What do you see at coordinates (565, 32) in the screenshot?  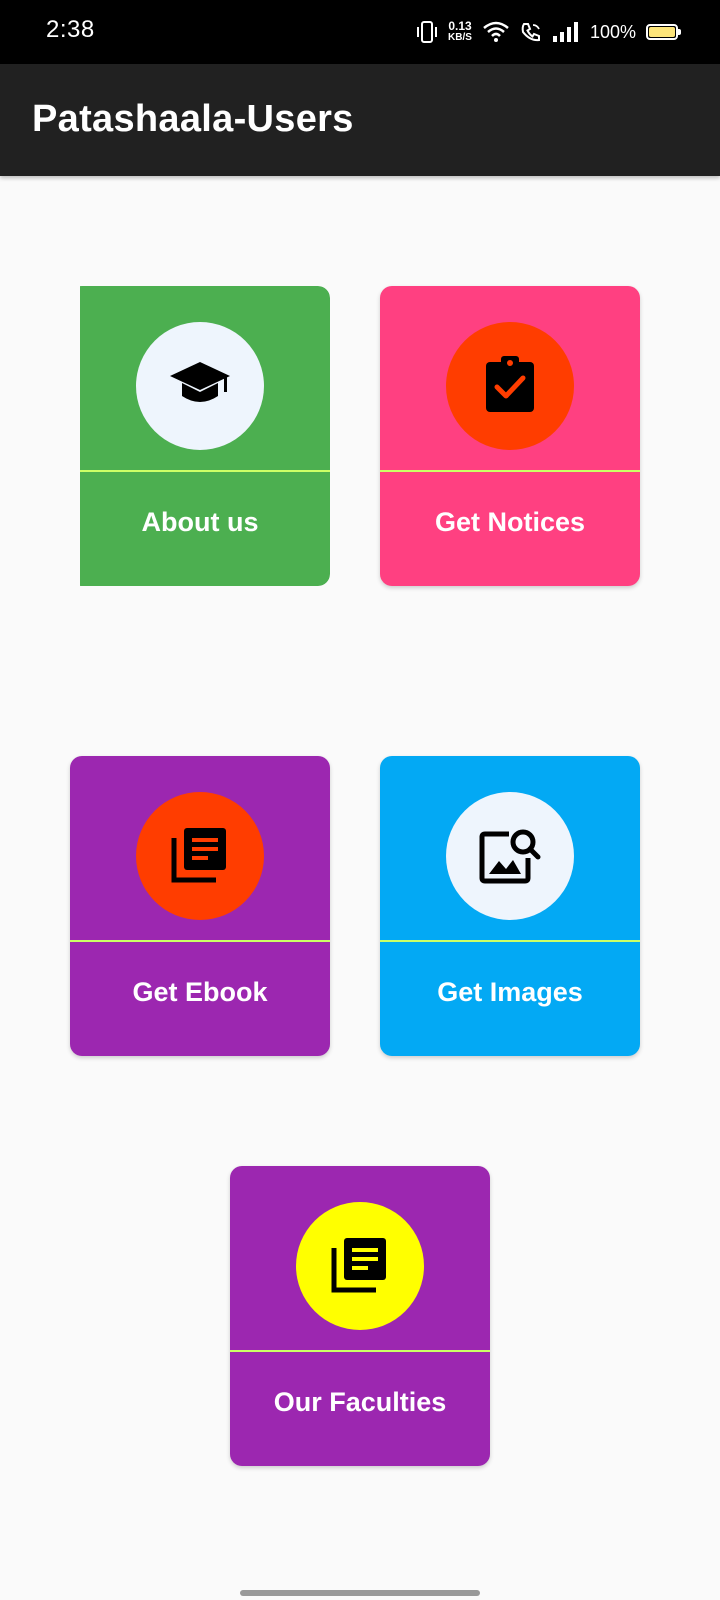 I see `signal-icon` at bounding box center [565, 32].